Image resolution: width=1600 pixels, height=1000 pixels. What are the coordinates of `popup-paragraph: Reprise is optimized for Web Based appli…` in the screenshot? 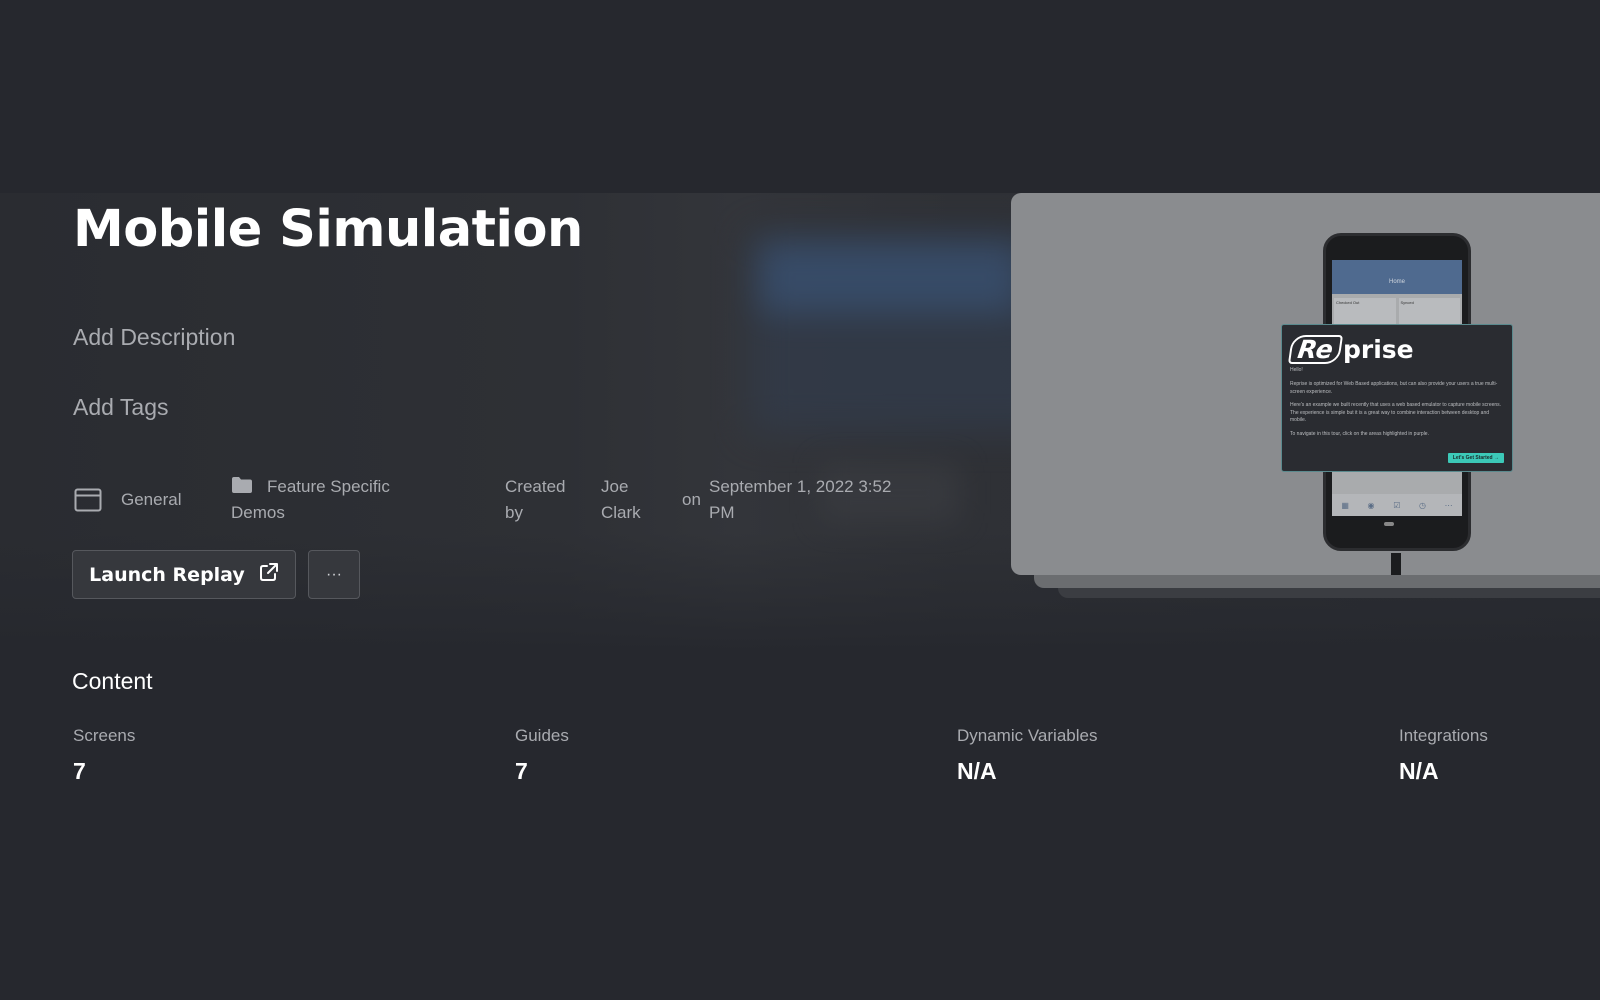 It's located at (1394, 388).